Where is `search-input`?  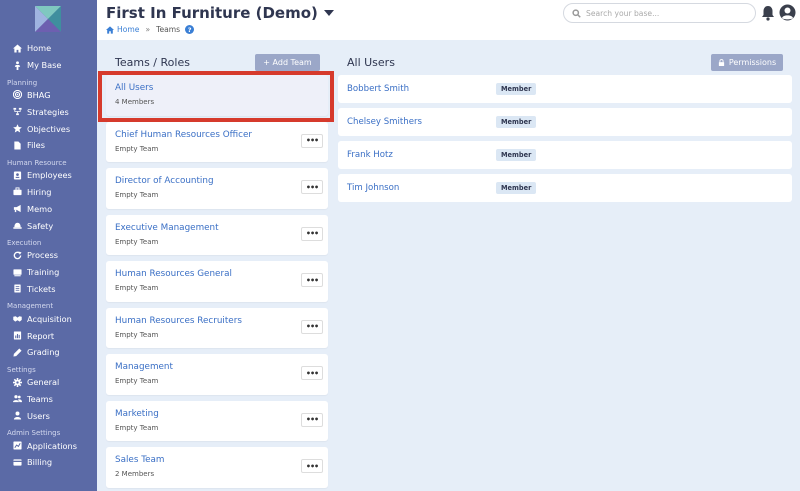
search-input is located at coordinates (666, 13).